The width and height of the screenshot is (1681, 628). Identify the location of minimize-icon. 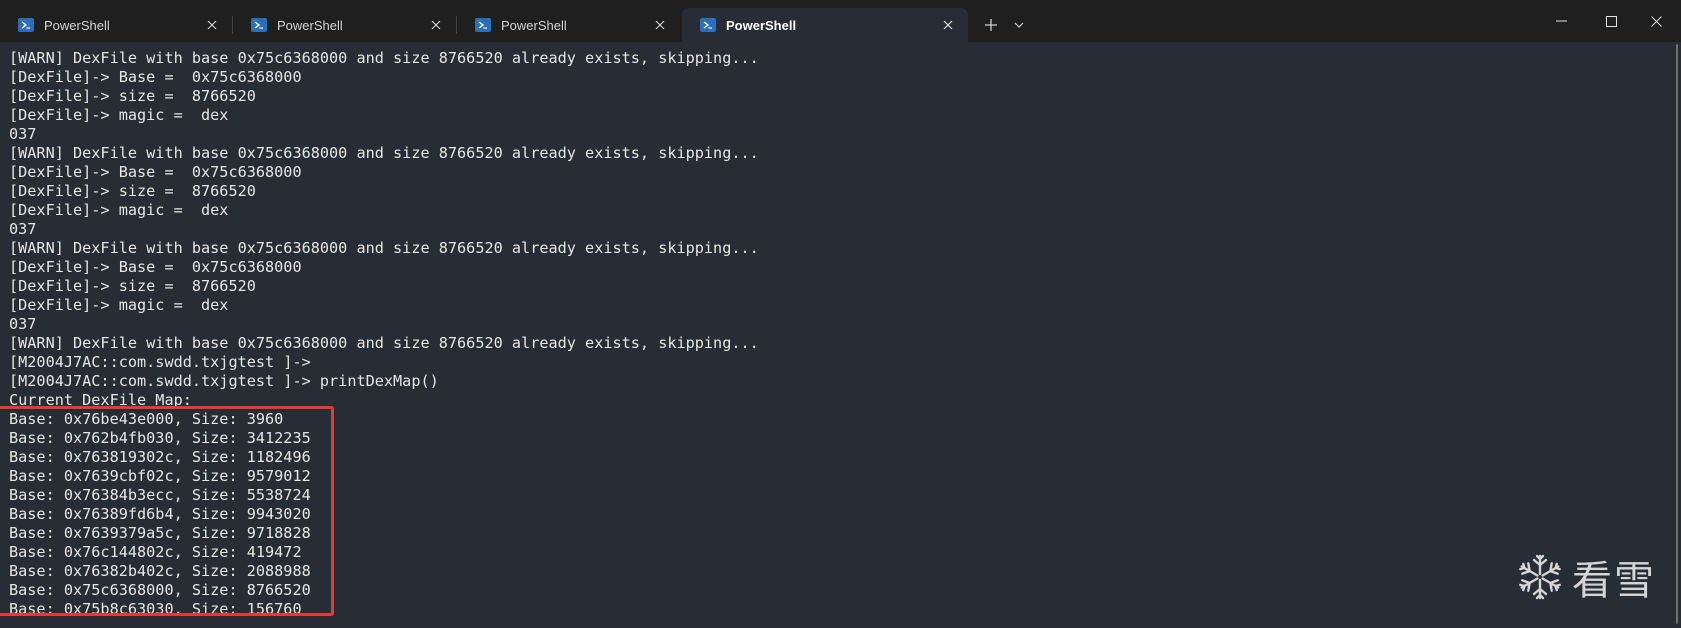
(1561, 21).